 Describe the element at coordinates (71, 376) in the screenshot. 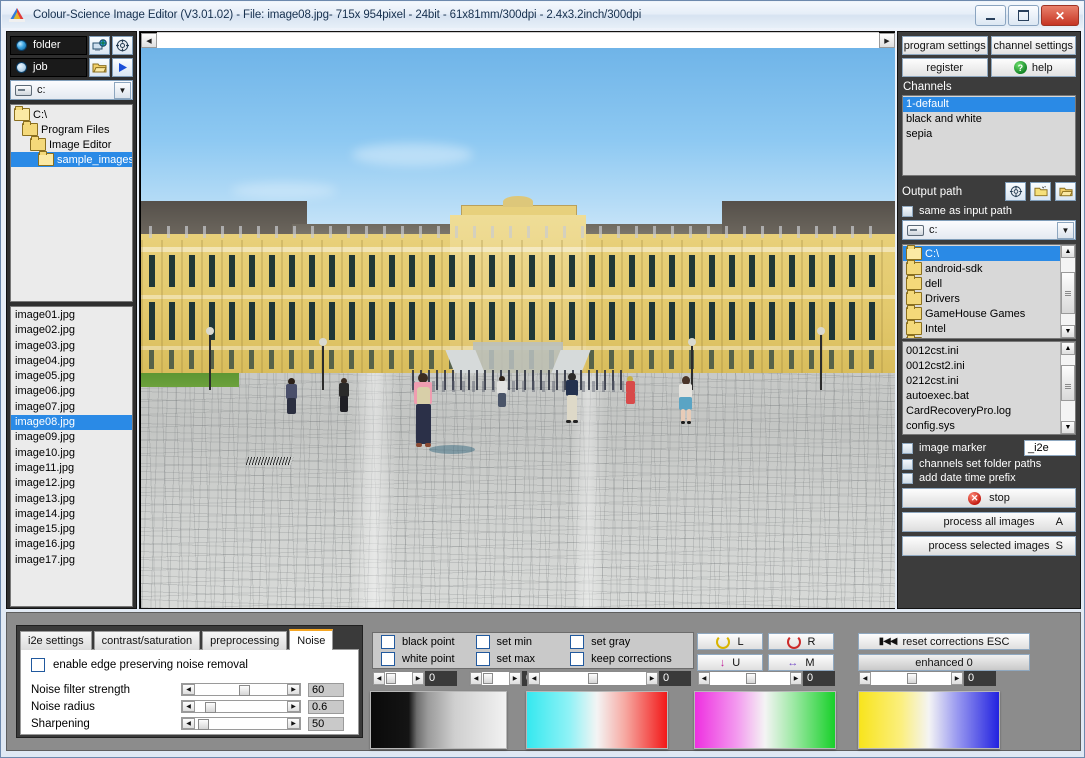

I see `list-item: image05.jpg` at that location.